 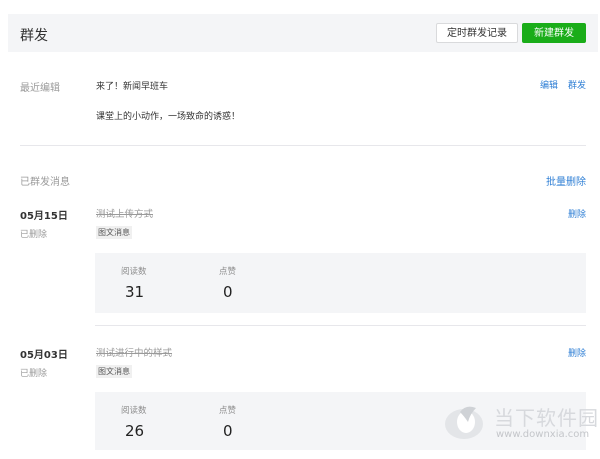 What do you see at coordinates (124, 213) in the screenshot?
I see `message-title: 测试上传方式` at bounding box center [124, 213].